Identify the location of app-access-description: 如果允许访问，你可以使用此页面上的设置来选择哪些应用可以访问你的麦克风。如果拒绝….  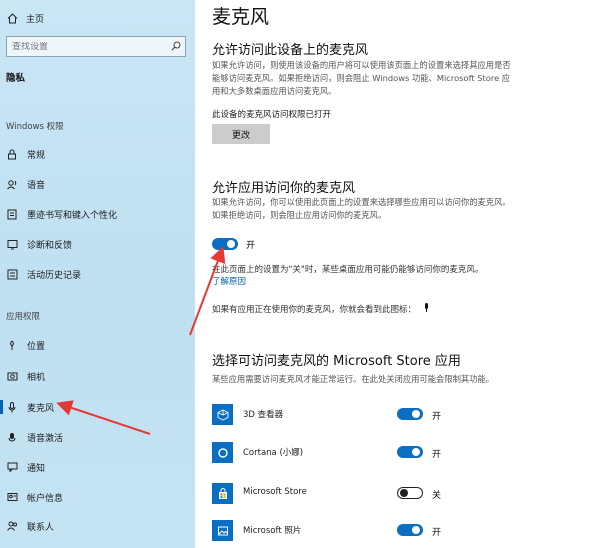
(361, 208).